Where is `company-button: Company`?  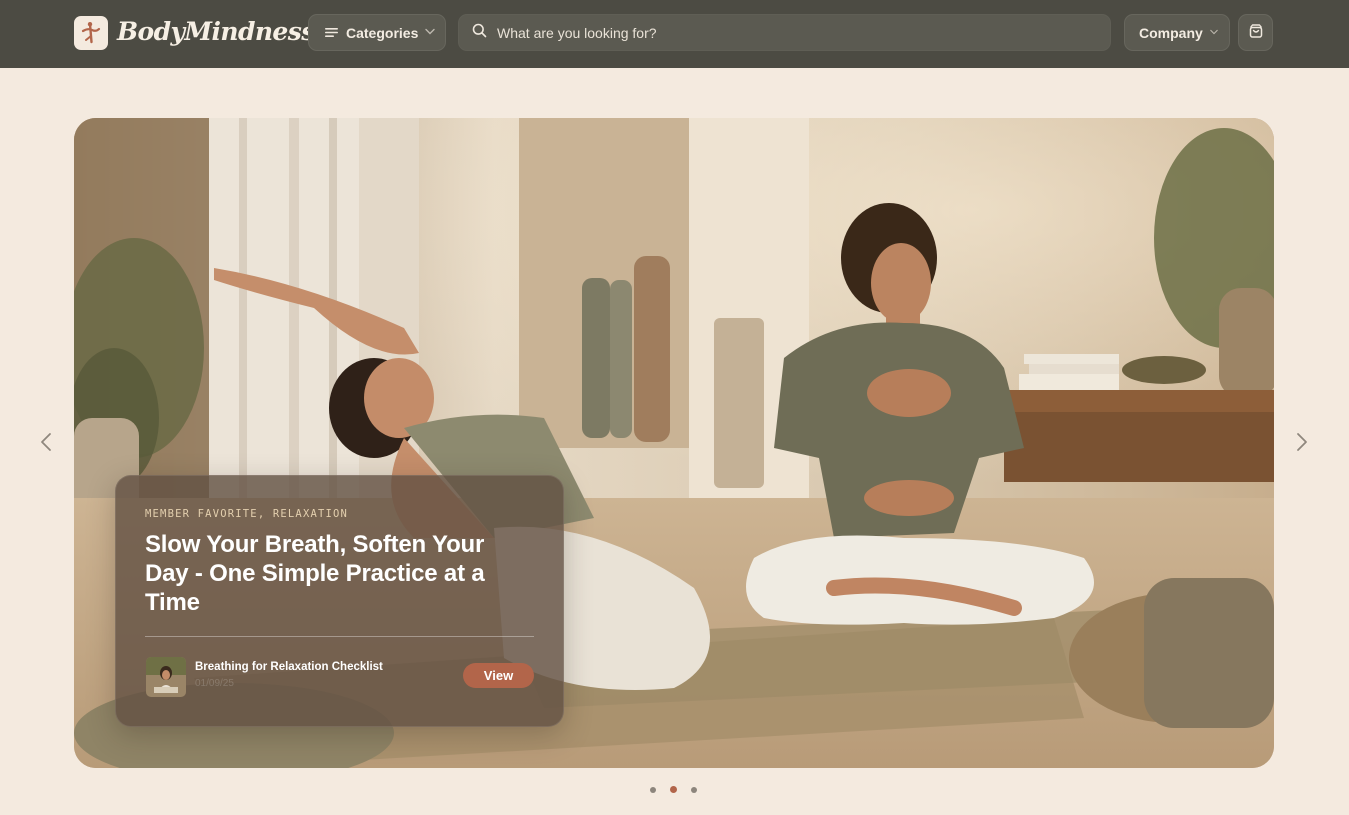 company-button: Company is located at coordinates (1177, 32).